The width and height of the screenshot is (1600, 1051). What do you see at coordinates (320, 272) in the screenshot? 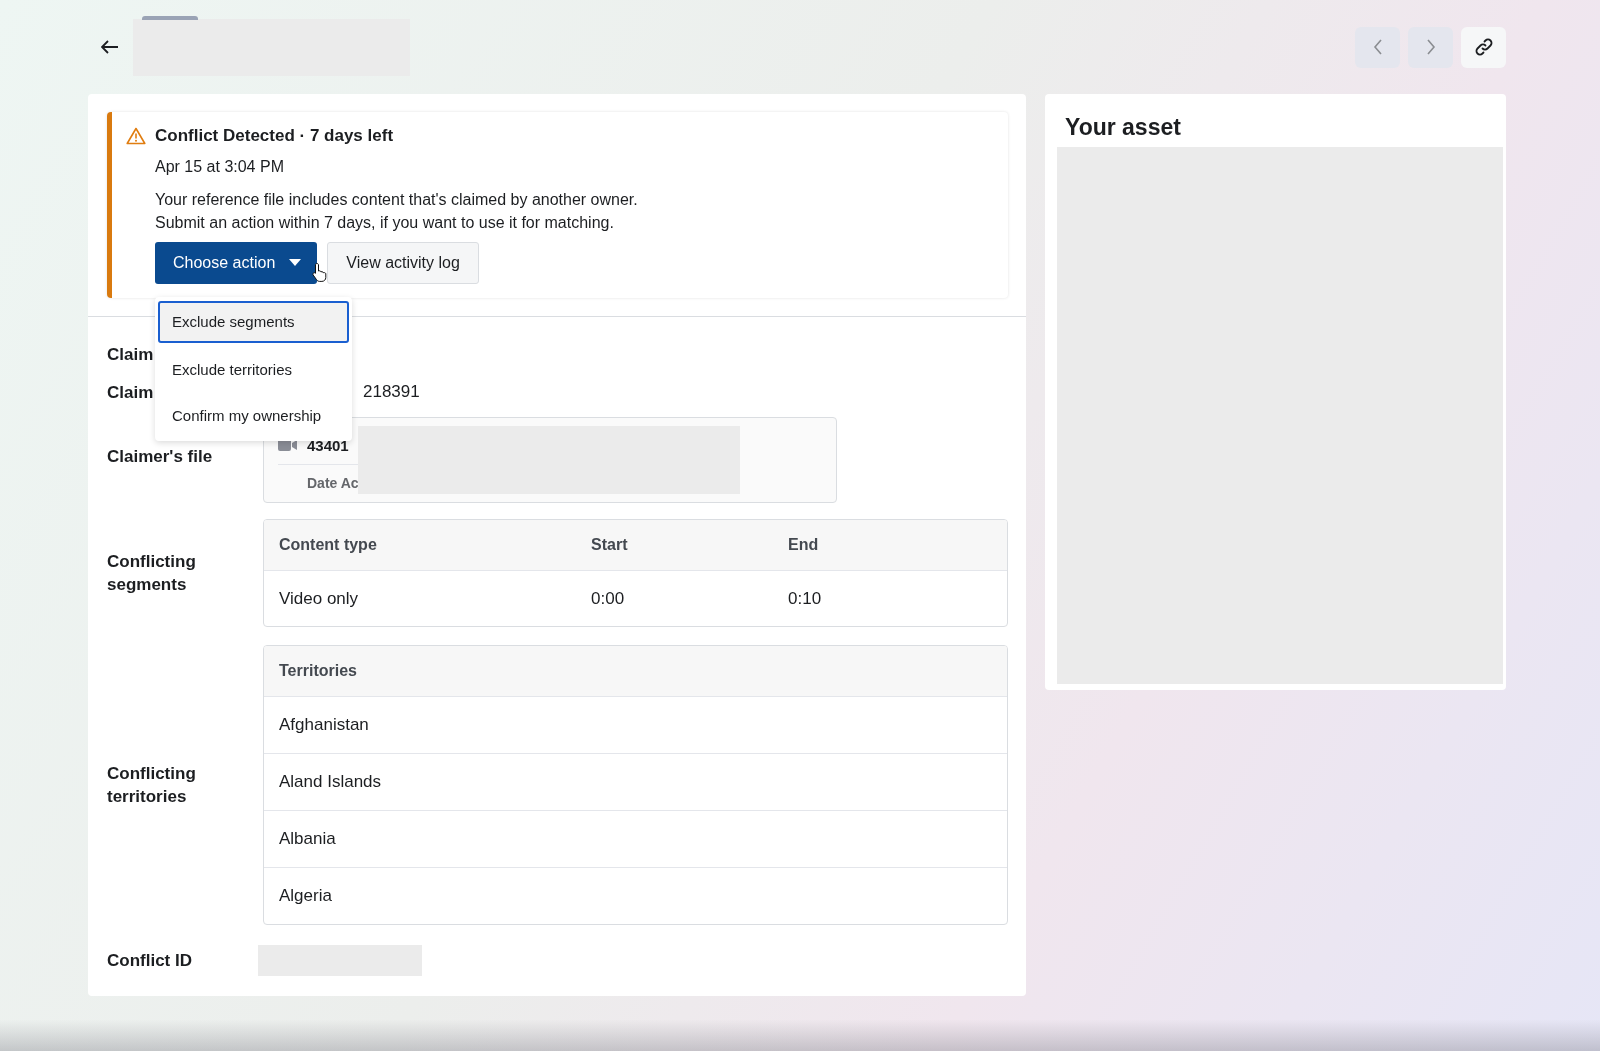
I see `hand-cursor-icon` at bounding box center [320, 272].